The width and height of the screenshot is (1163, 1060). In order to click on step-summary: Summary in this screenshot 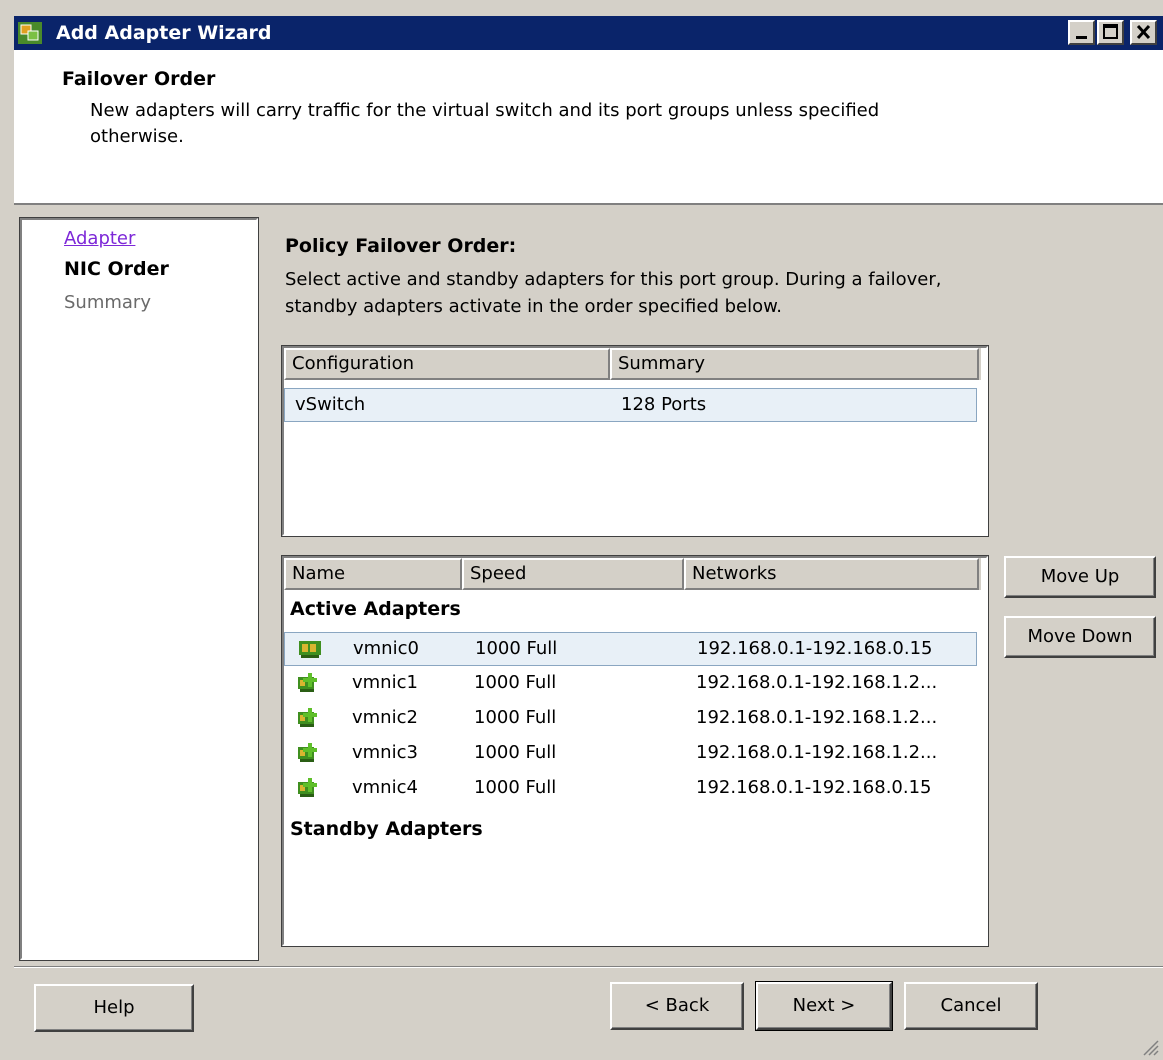, I will do `click(107, 302)`.